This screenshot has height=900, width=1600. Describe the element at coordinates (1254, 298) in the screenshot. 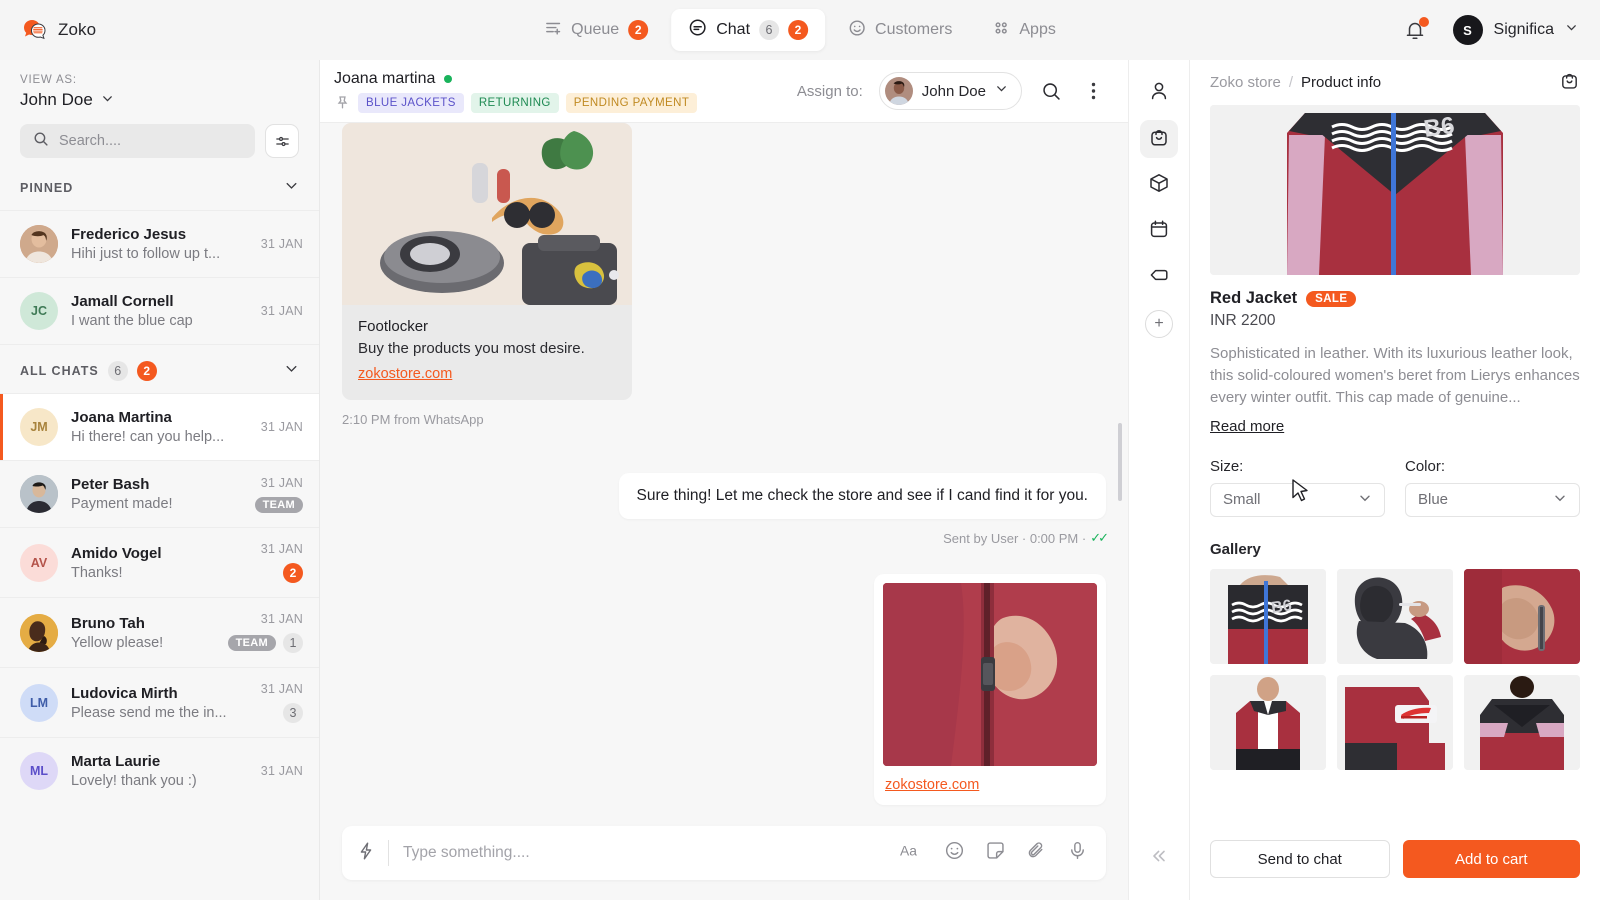

I see `product-name: Red Jacket` at that location.